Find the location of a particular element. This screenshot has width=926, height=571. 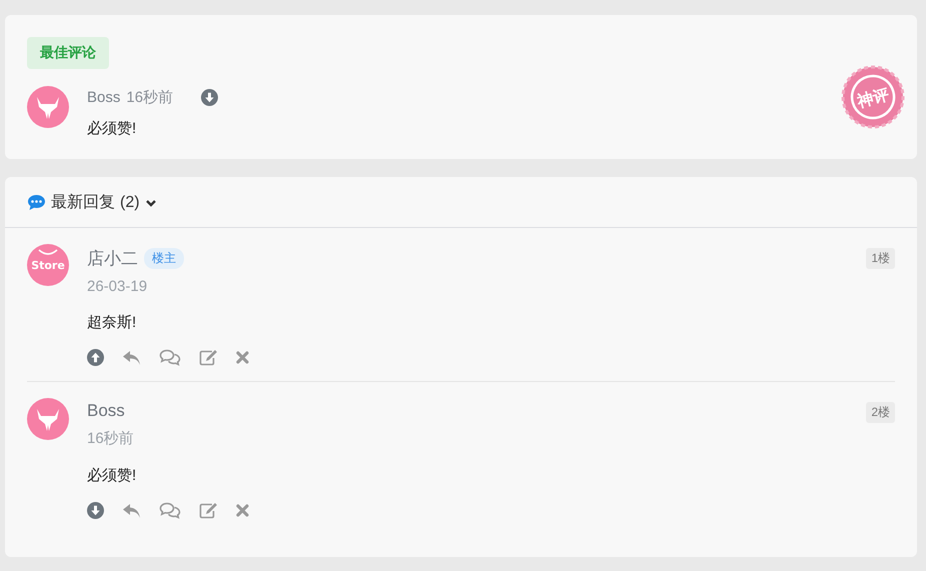

chat-icon is located at coordinates (36, 202).